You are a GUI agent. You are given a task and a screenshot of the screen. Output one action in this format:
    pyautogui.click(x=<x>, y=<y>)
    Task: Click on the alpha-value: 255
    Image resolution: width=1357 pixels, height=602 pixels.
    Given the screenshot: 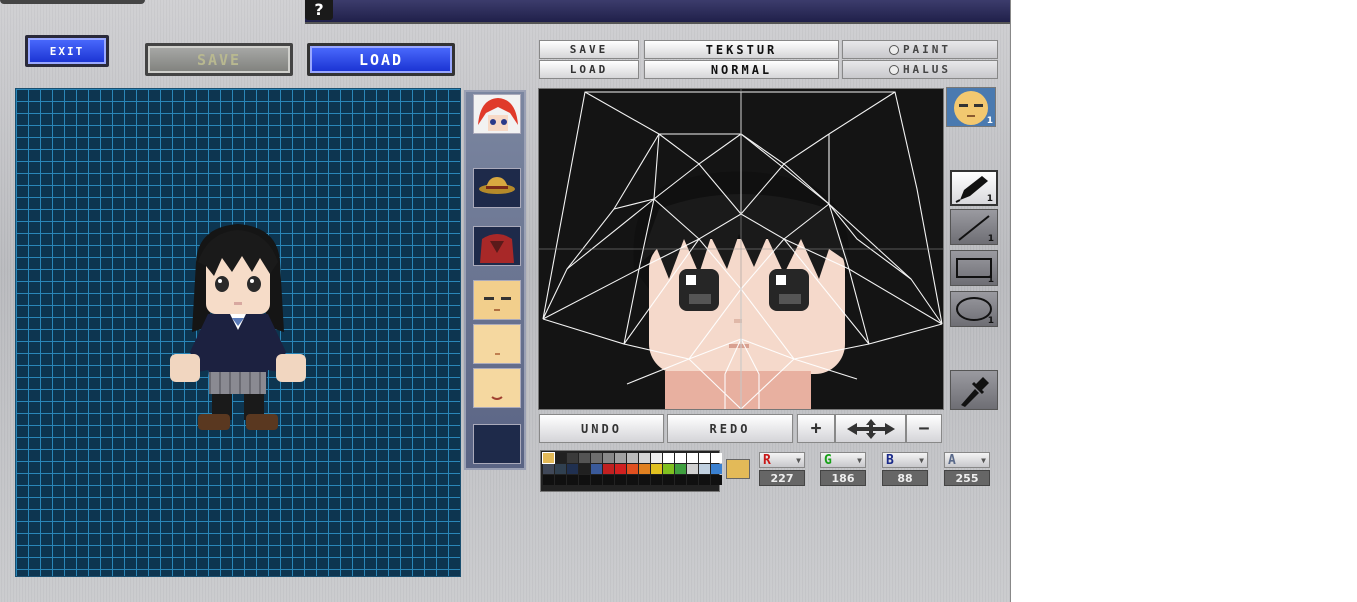 What is the action you would take?
    pyautogui.click(x=967, y=478)
    